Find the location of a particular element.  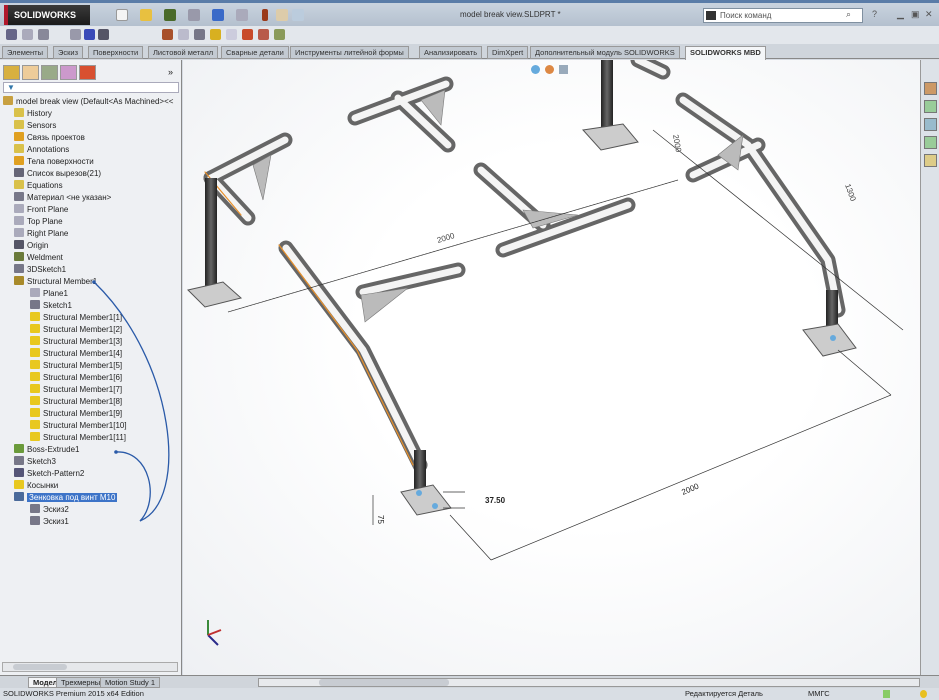

appearances-icon is located at coordinates (930, 160).